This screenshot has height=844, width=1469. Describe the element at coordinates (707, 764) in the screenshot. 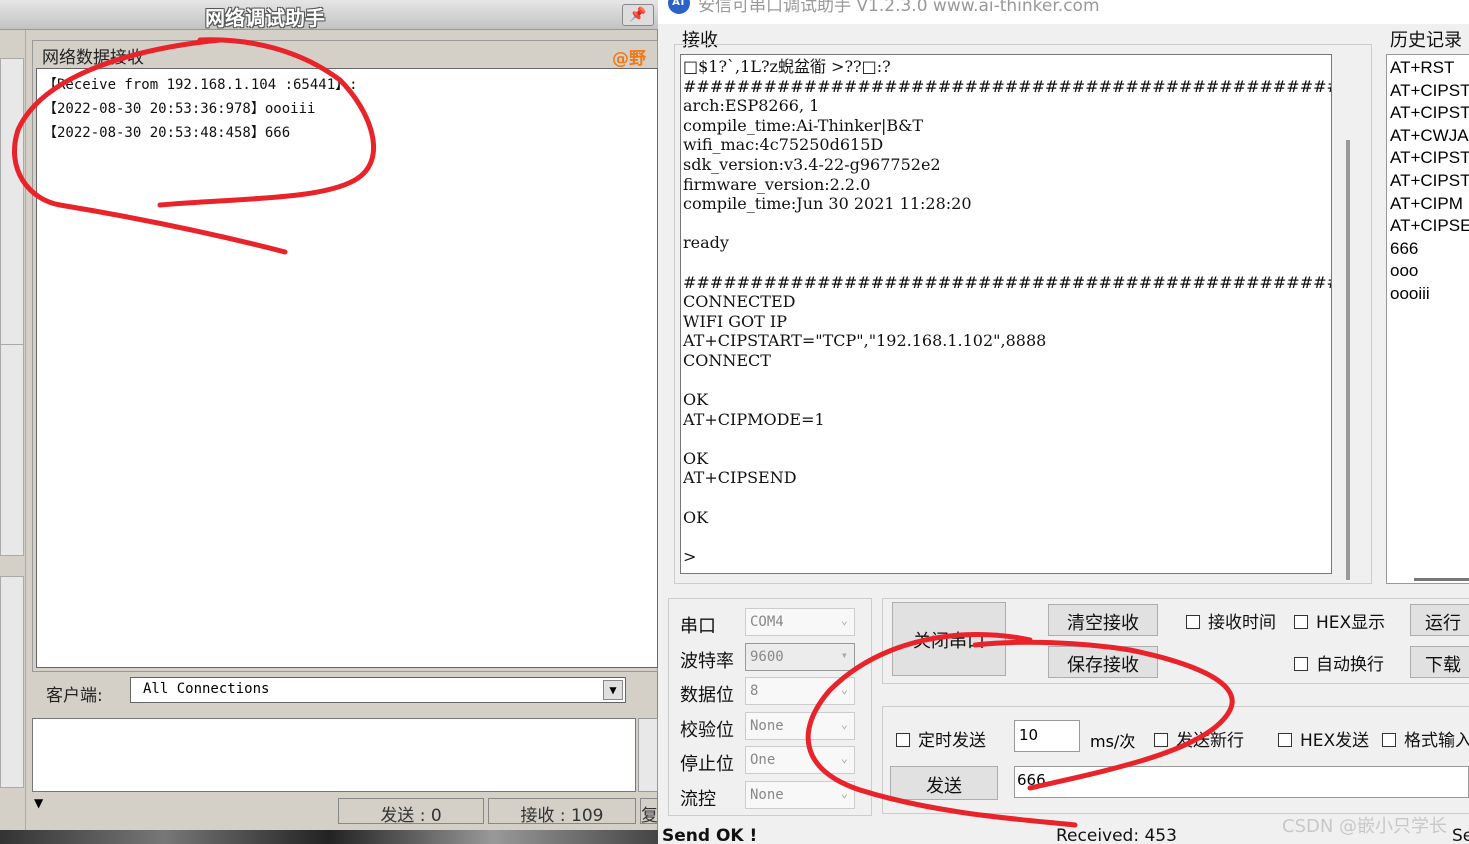

I see `setting-label: 停止位` at that location.